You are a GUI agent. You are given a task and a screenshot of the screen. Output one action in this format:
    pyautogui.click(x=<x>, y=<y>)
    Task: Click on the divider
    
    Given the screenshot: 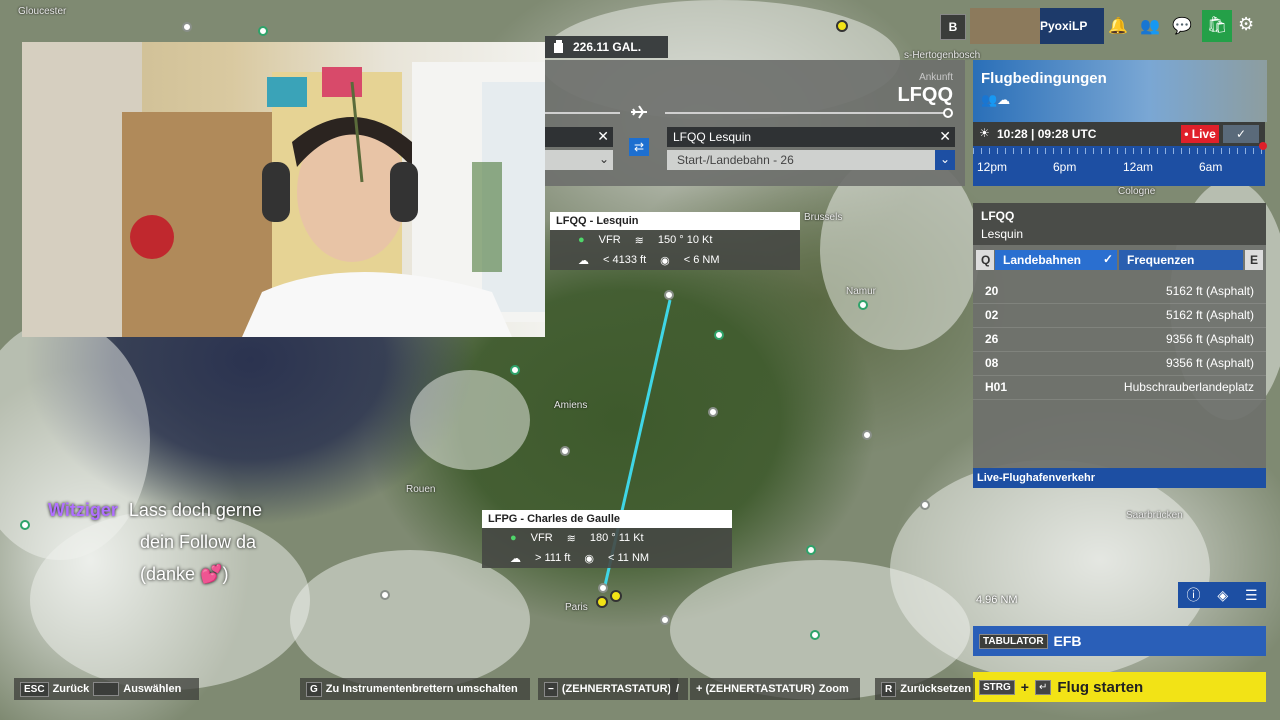 What is the action you would take?
    pyautogui.click(x=582, y=113)
    